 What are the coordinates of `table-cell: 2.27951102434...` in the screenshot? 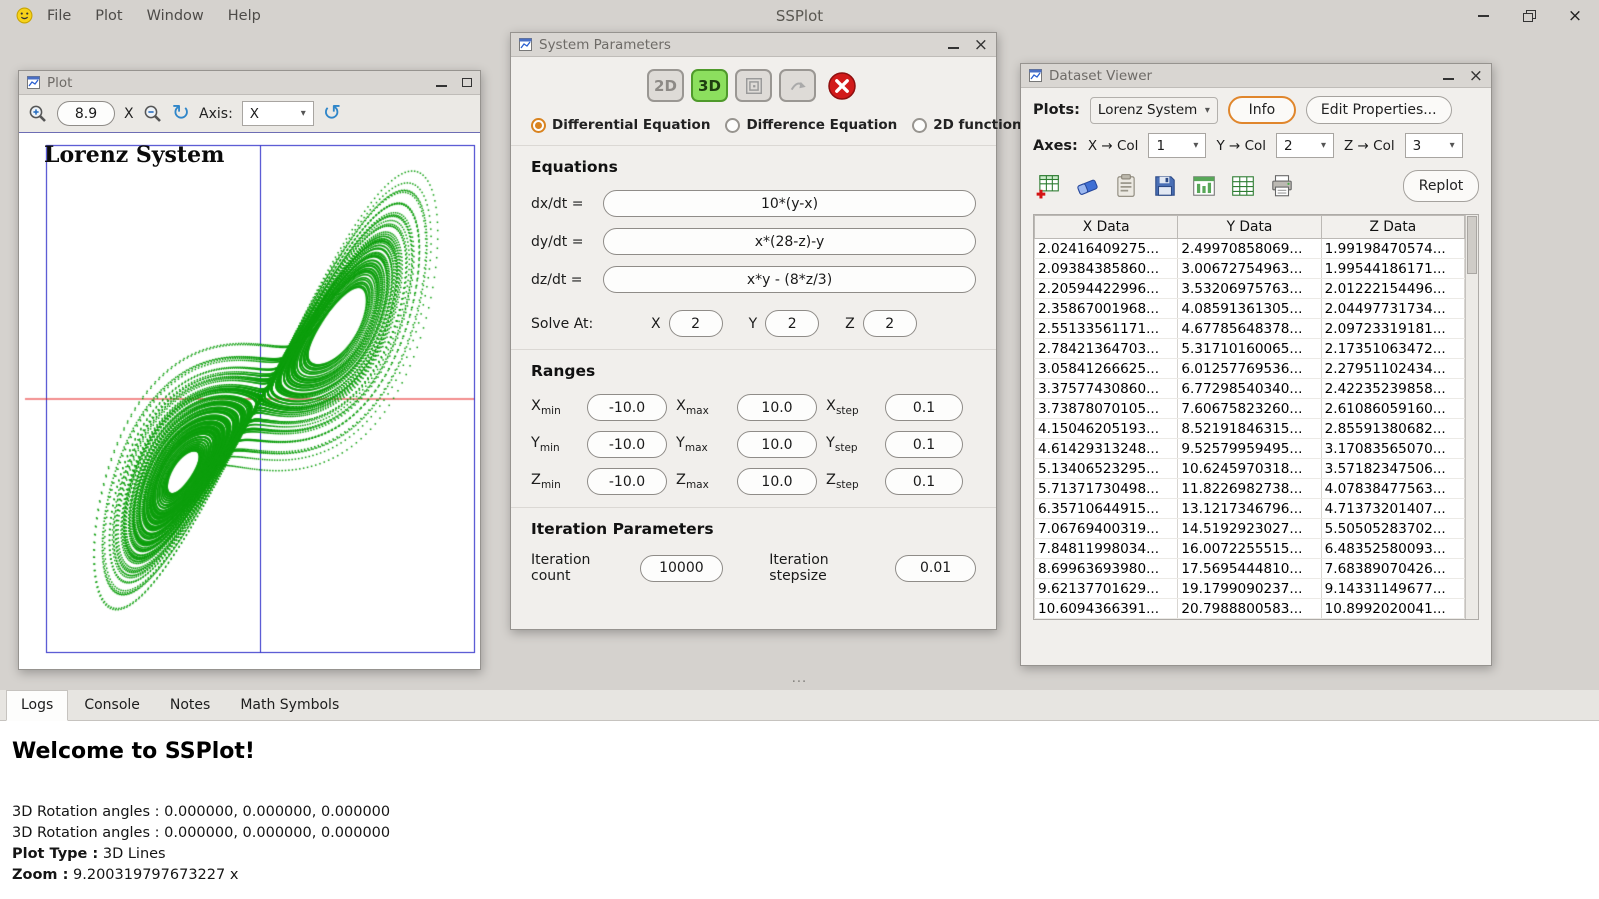 It's located at (1393, 368).